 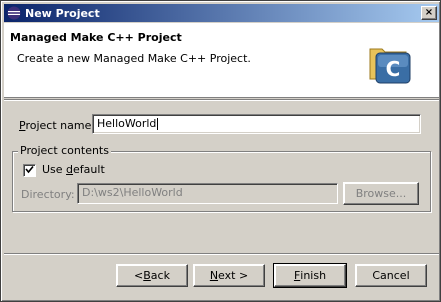 What do you see at coordinates (207, 193) in the screenshot?
I see `directory-input: D:\ws2\HelloWorld` at bounding box center [207, 193].